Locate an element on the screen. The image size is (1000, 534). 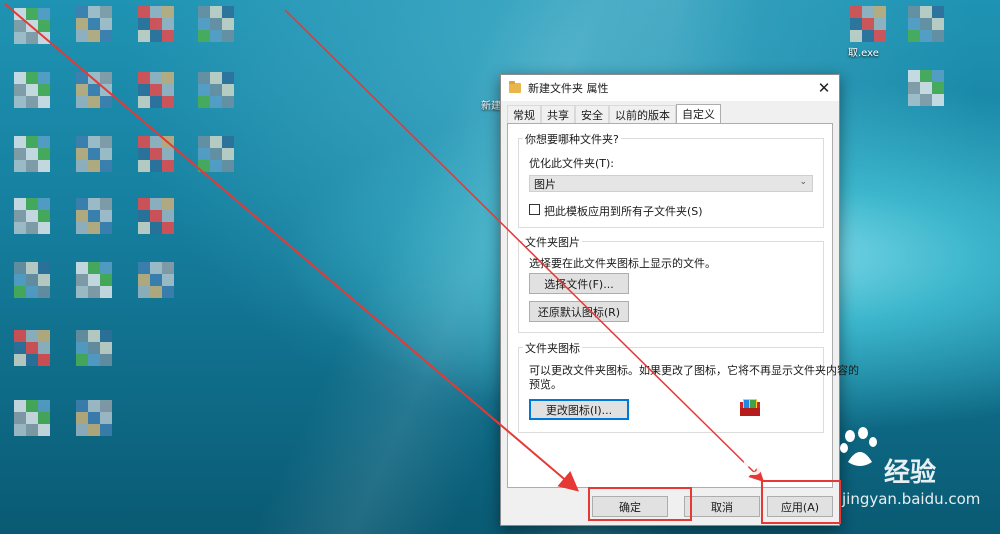
apply-template-checkbox is located at coordinates (534, 209).